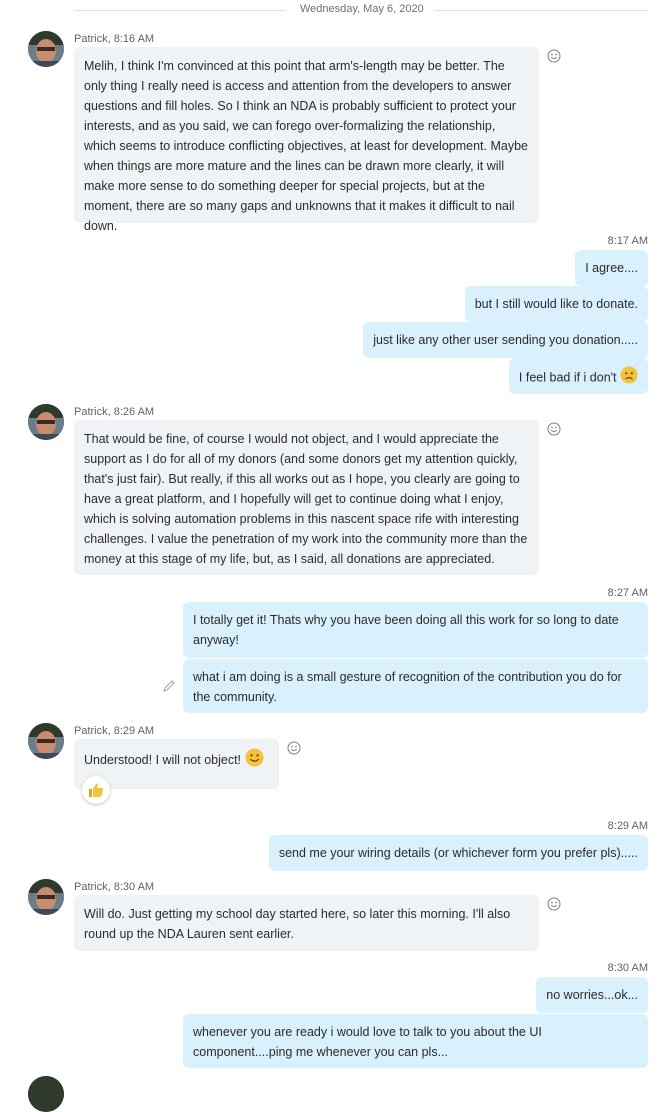  What do you see at coordinates (541, 10) in the screenshot?
I see `date-divider-line-right` at bounding box center [541, 10].